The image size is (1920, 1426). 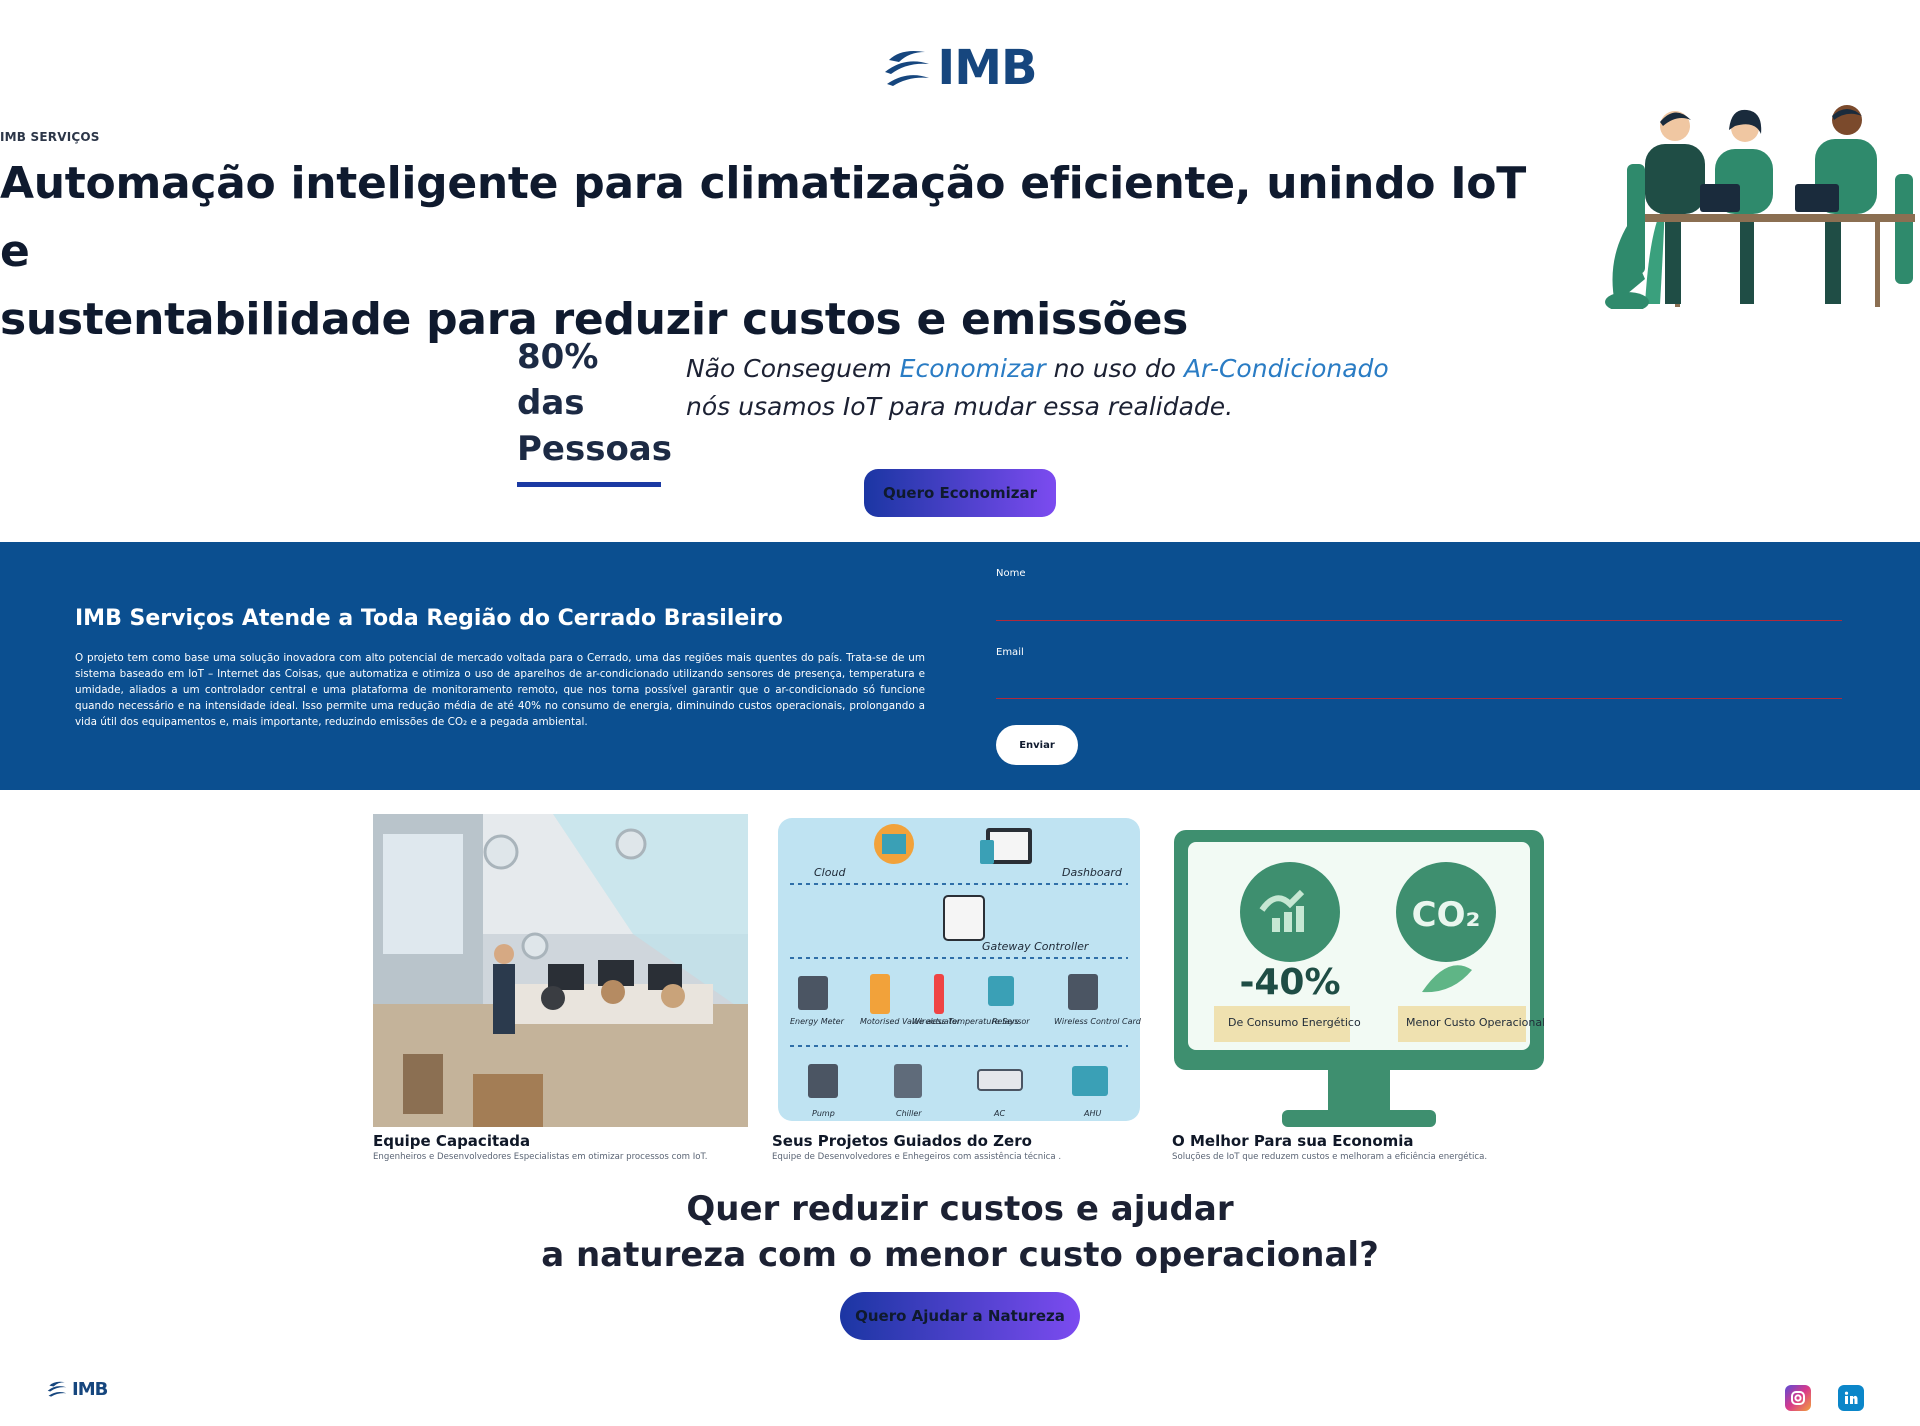 I want to click on footer-logo: IMB, so click(x=77, y=1389).